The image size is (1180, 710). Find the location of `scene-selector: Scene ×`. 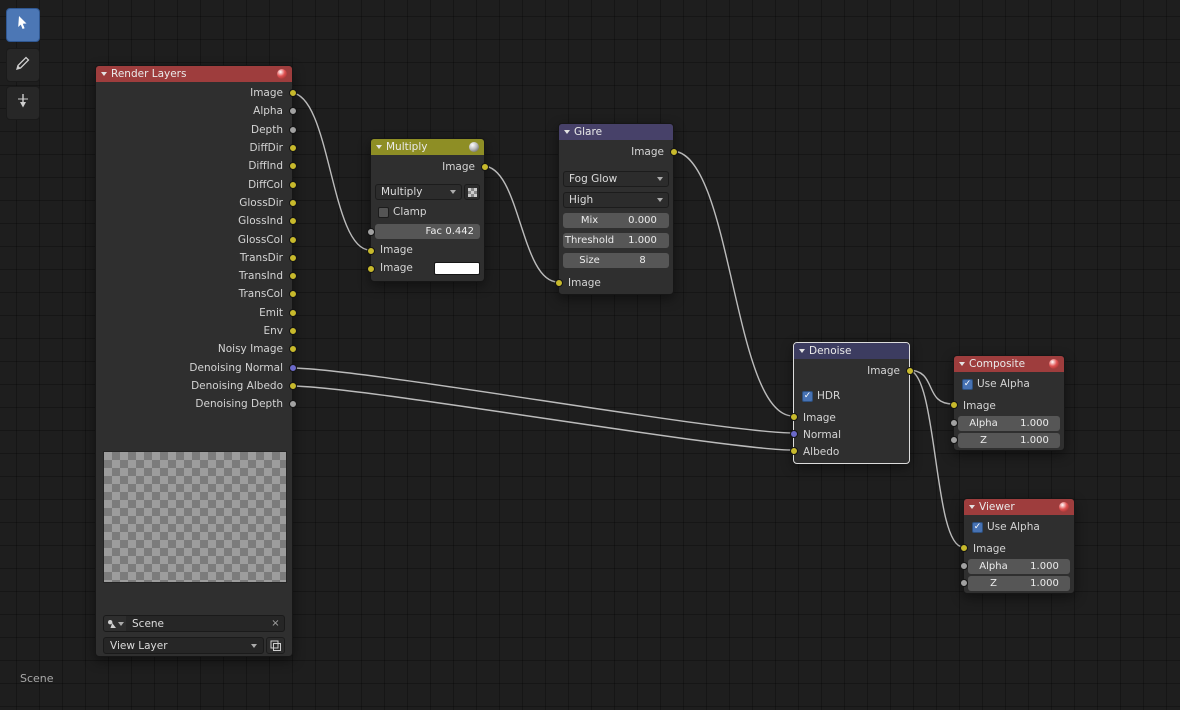

scene-selector: Scene × is located at coordinates (194, 623).